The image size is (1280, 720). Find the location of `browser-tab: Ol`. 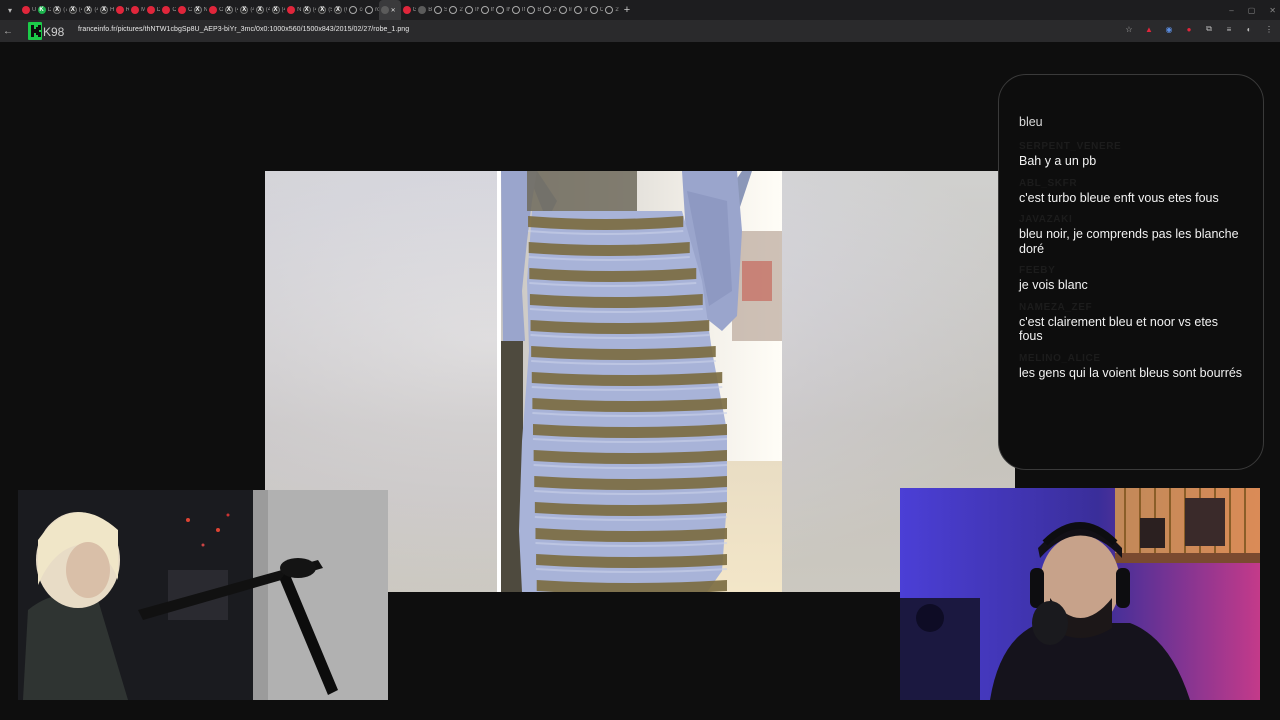

browser-tab: Ol is located at coordinates (215, 10).